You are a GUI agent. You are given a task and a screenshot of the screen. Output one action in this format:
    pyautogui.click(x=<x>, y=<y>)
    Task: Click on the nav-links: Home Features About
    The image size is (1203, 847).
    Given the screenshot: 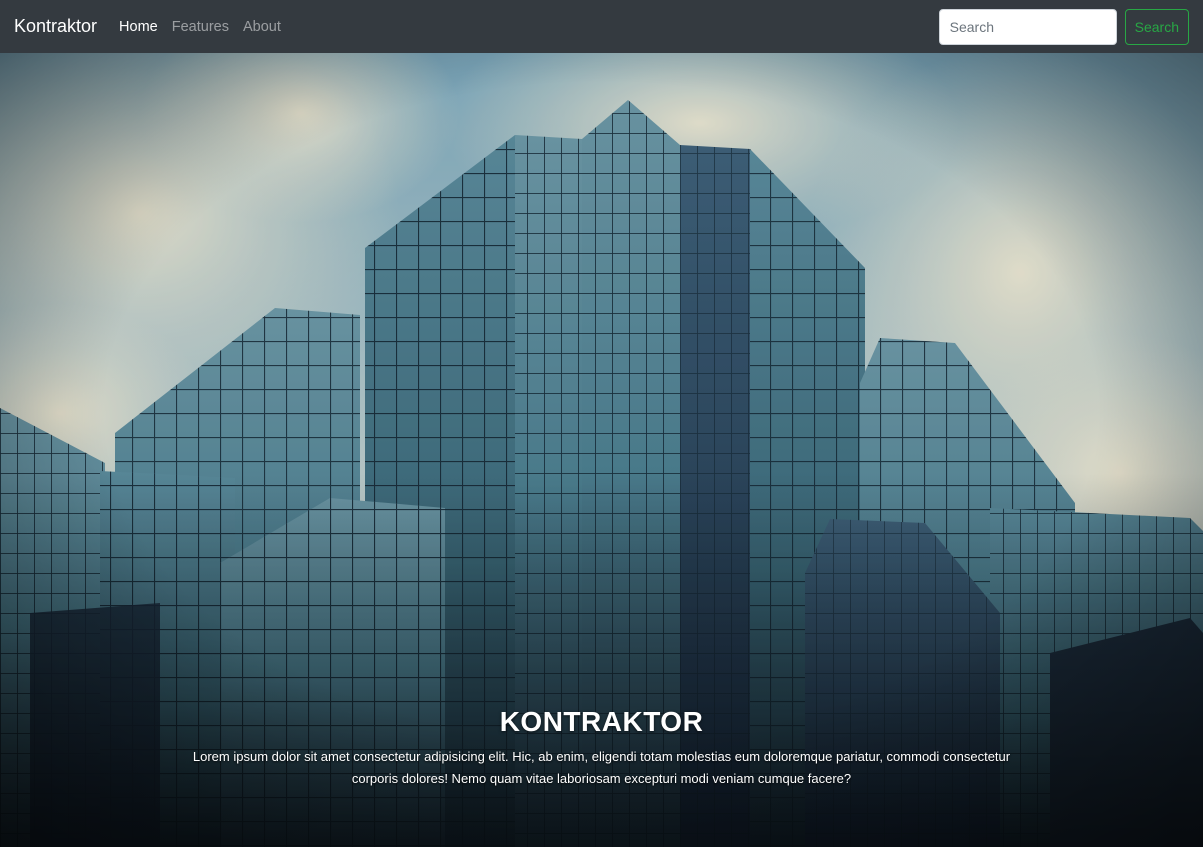 What is the action you would take?
    pyautogui.click(x=200, y=27)
    